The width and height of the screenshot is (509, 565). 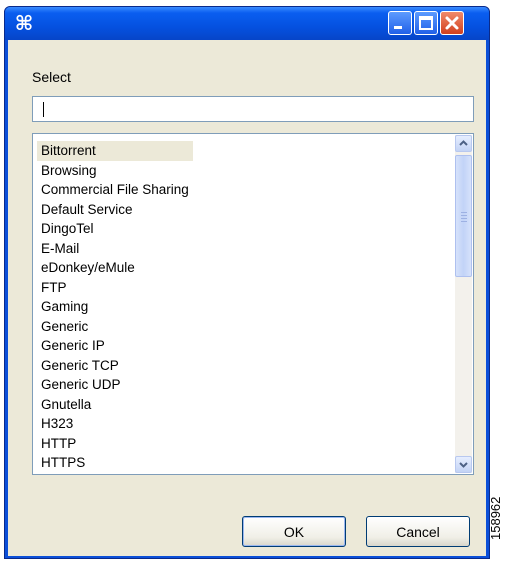 I want to click on list-item: FTP, so click(x=115, y=288).